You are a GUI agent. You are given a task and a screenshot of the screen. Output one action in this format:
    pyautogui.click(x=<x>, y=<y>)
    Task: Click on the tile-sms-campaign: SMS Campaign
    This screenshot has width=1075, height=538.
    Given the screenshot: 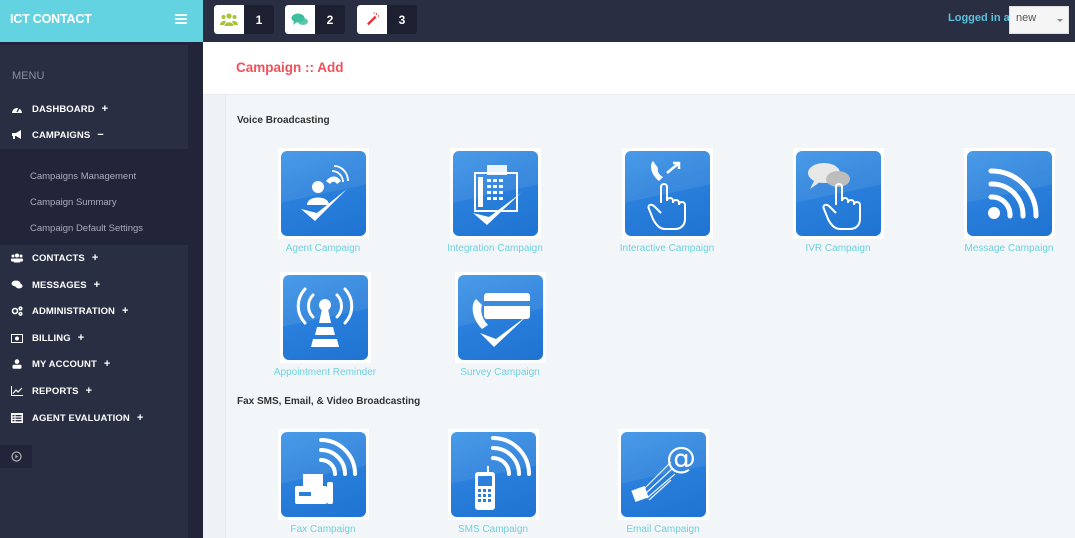 What is the action you would take?
    pyautogui.click(x=493, y=482)
    